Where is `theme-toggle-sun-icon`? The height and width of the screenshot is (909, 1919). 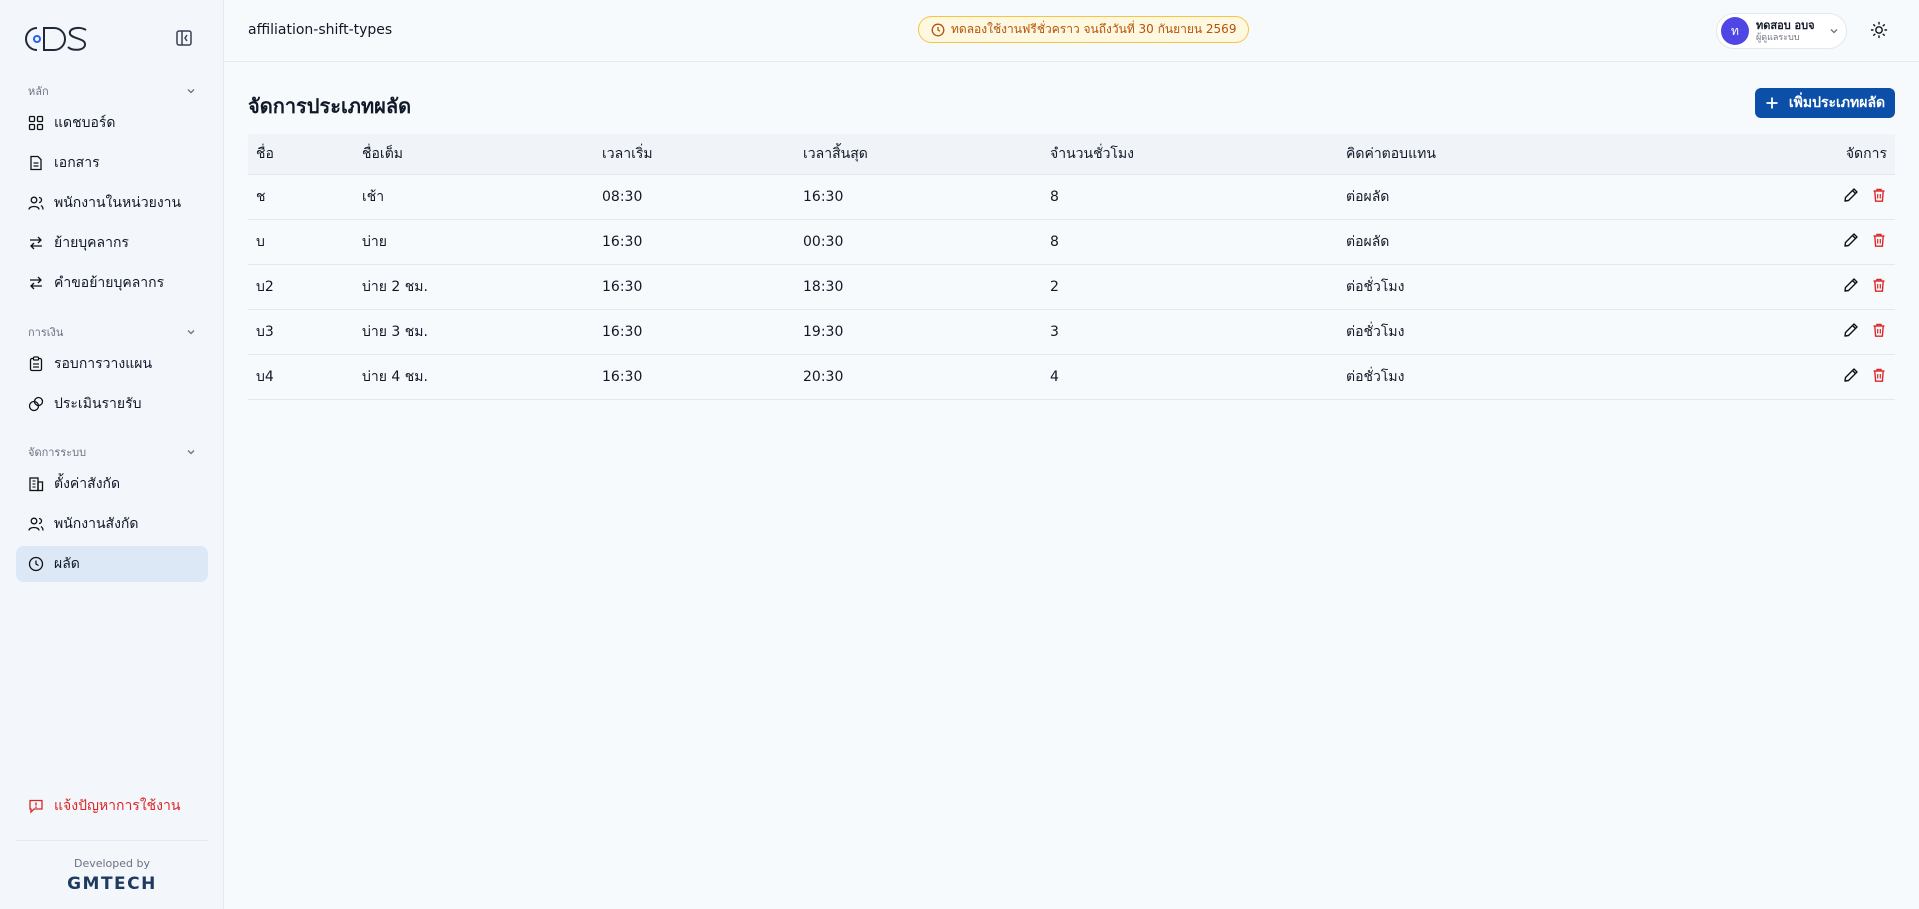
theme-toggle-sun-icon is located at coordinates (1879, 30).